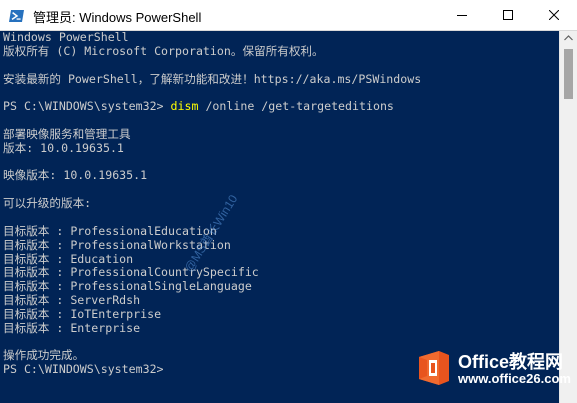 The width and height of the screenshot is (577, 403). I want to click on close-button, so click(554, 15).